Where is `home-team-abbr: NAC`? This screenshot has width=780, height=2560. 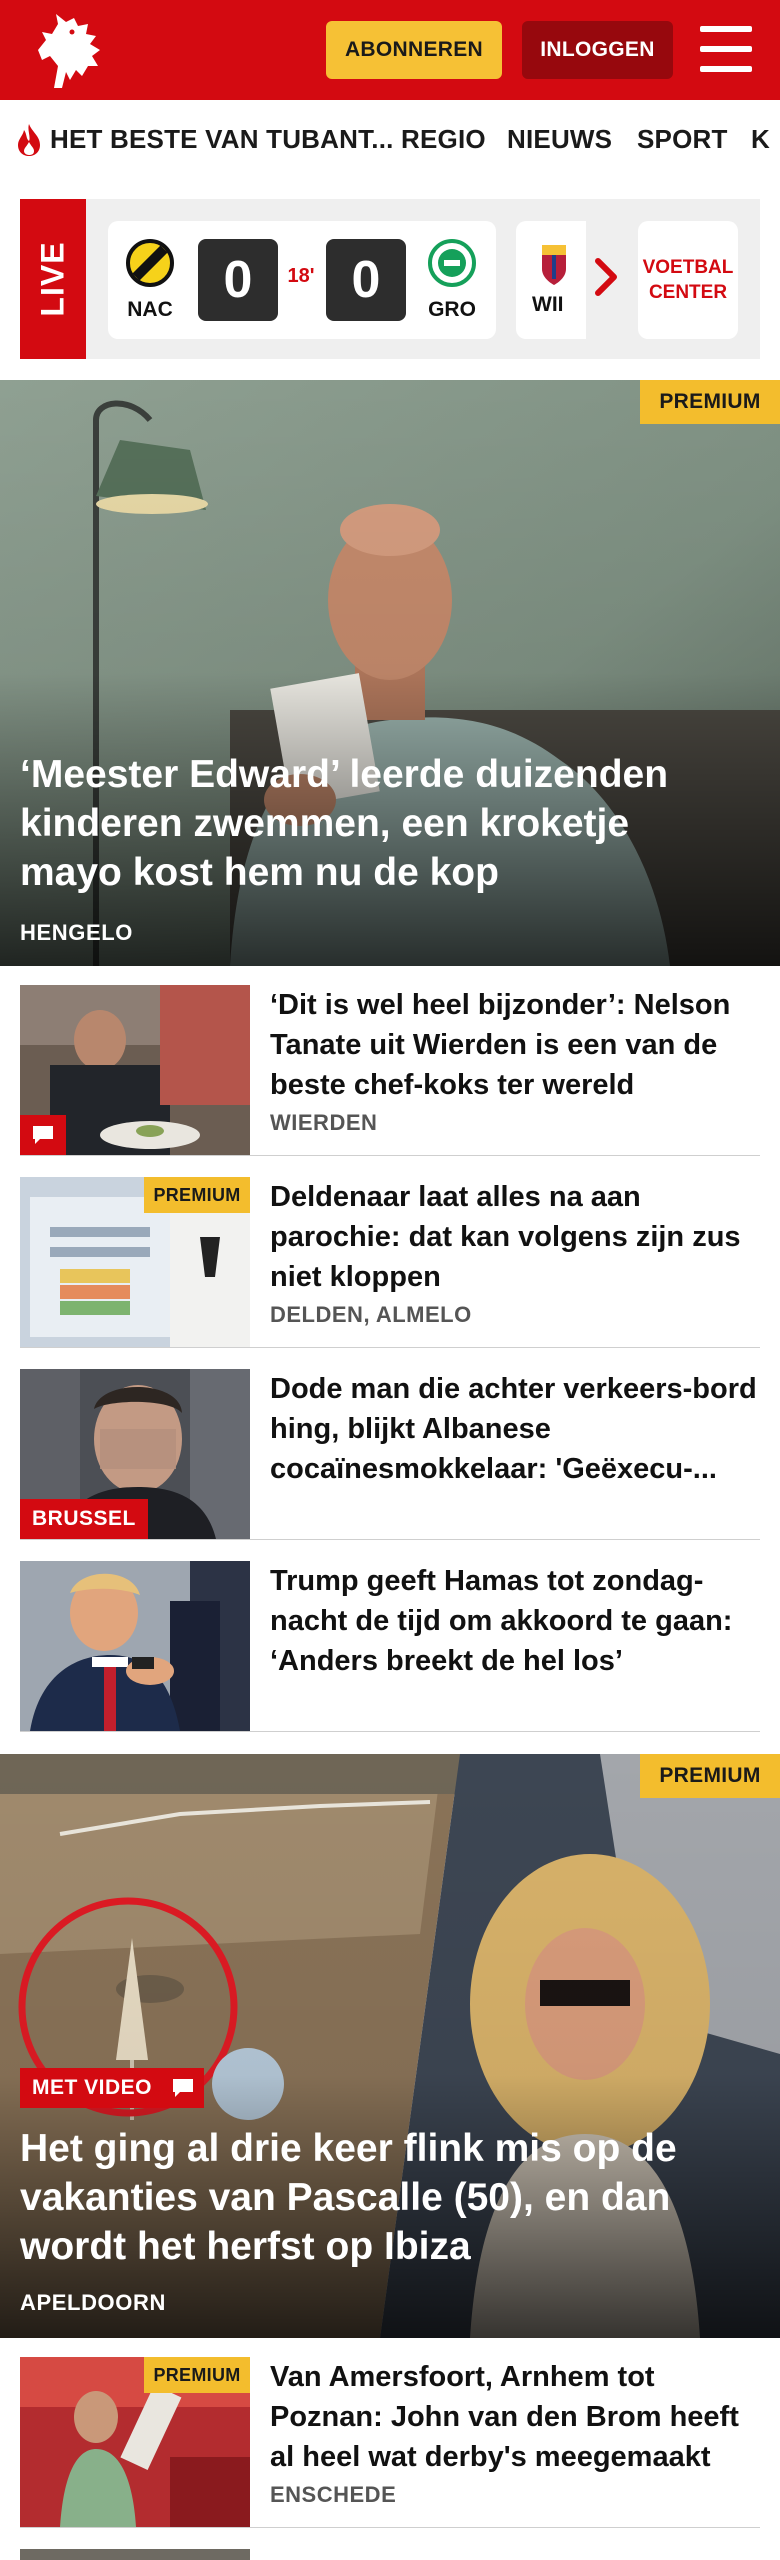 home-team-abbr: NAC is located at coordinates (150, 309).